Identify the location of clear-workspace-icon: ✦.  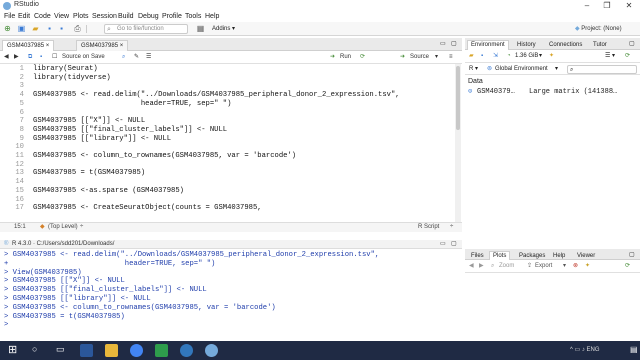
(551, 56).